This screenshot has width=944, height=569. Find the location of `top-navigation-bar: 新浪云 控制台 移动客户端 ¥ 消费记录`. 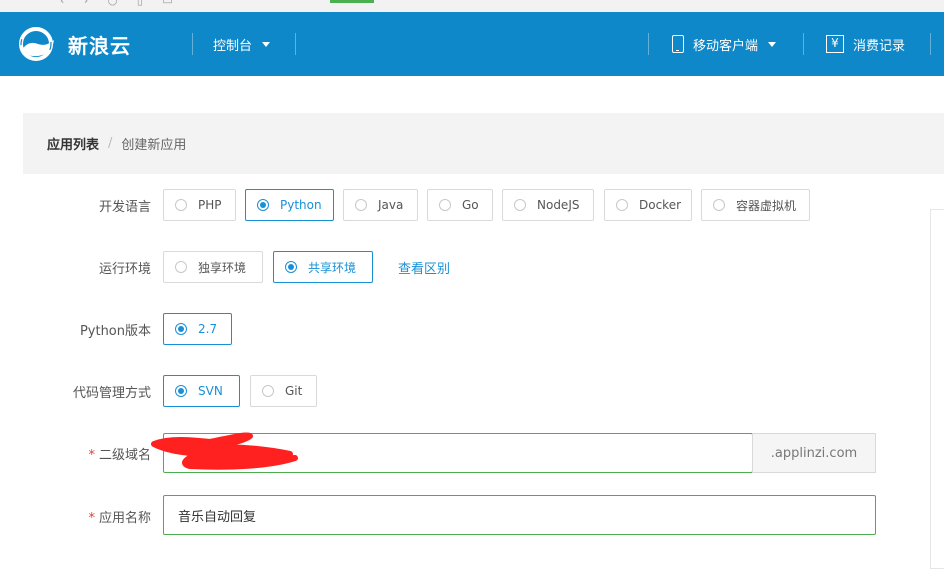

top-navigation-bar: 新浪云 控制台 移动客户端 ¥ 消费记录 is located at coordinates (472, 44).